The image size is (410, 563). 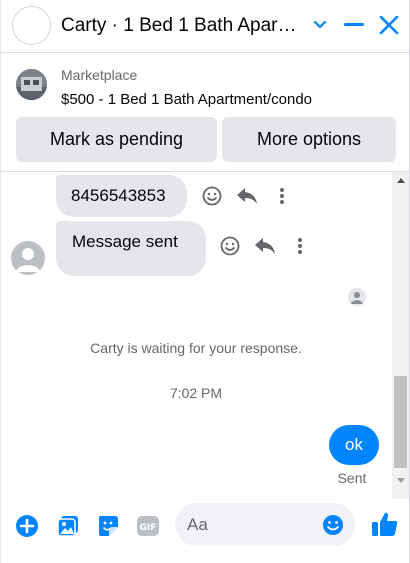 I want to click on sticker-icon, so click(x=108, y=526).